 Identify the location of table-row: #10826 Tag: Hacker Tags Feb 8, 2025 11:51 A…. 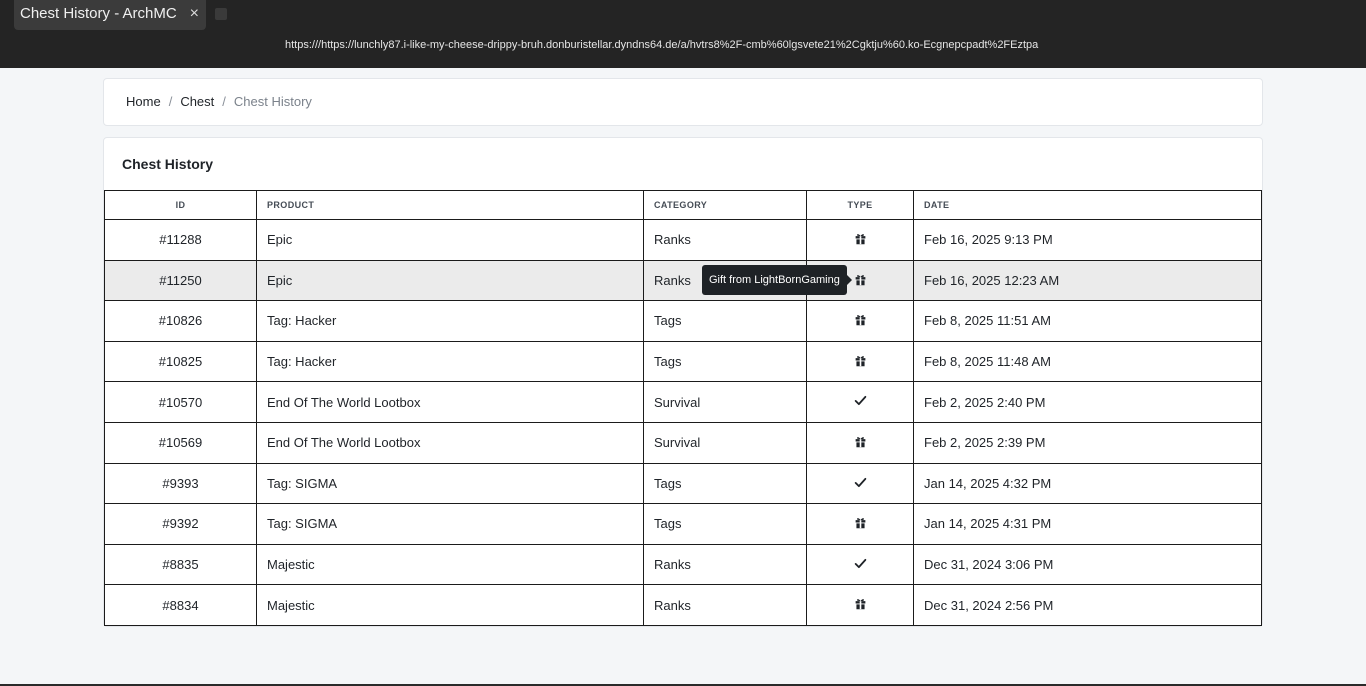
(683, 321).